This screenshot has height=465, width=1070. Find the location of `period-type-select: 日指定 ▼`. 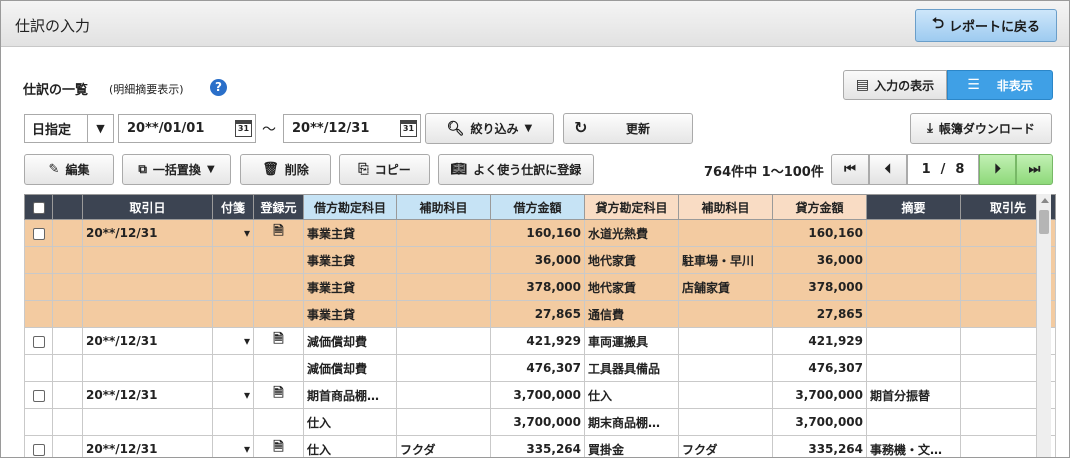

period-type-select: 日指定 ▼ is located at coordinates (69, 128).